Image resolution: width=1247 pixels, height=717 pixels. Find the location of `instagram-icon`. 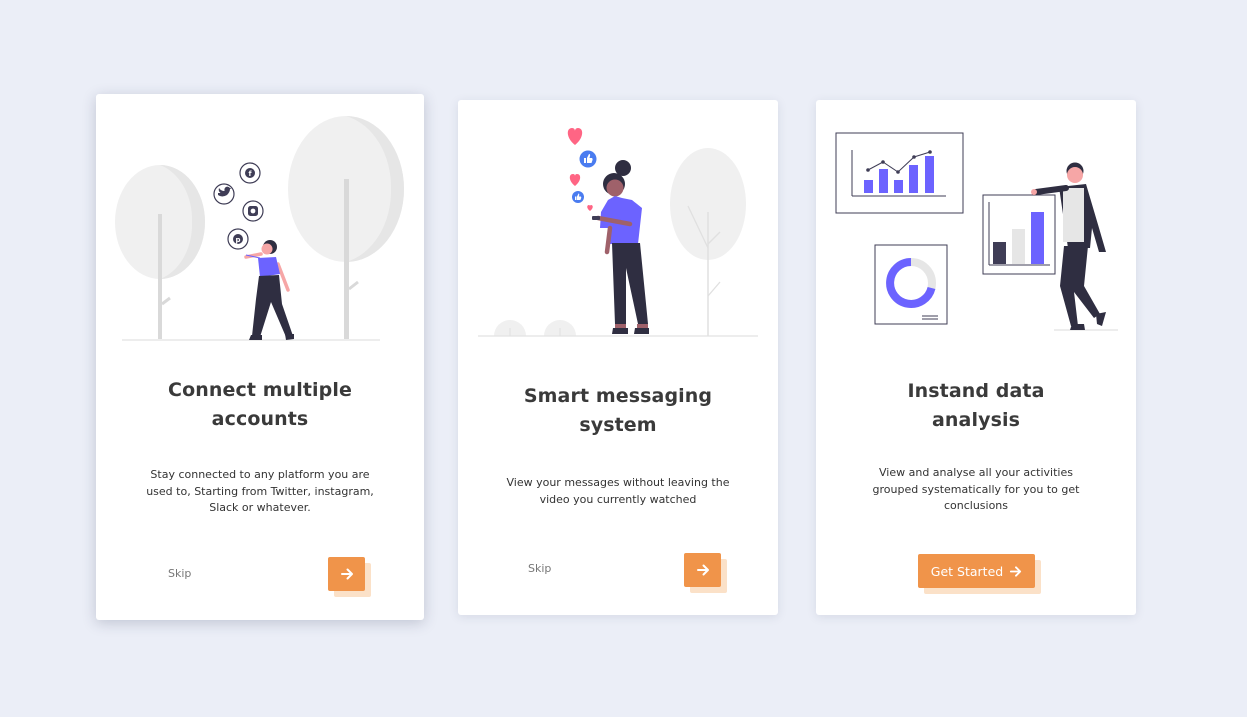

instagram-icon is located at coordinates (253, 211).